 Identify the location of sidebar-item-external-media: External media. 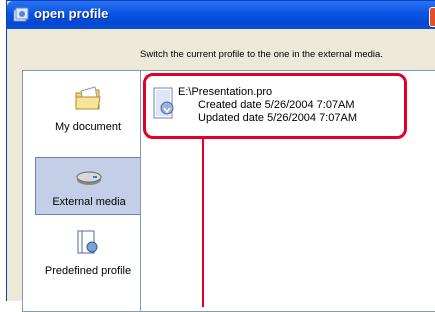
(89, 186).